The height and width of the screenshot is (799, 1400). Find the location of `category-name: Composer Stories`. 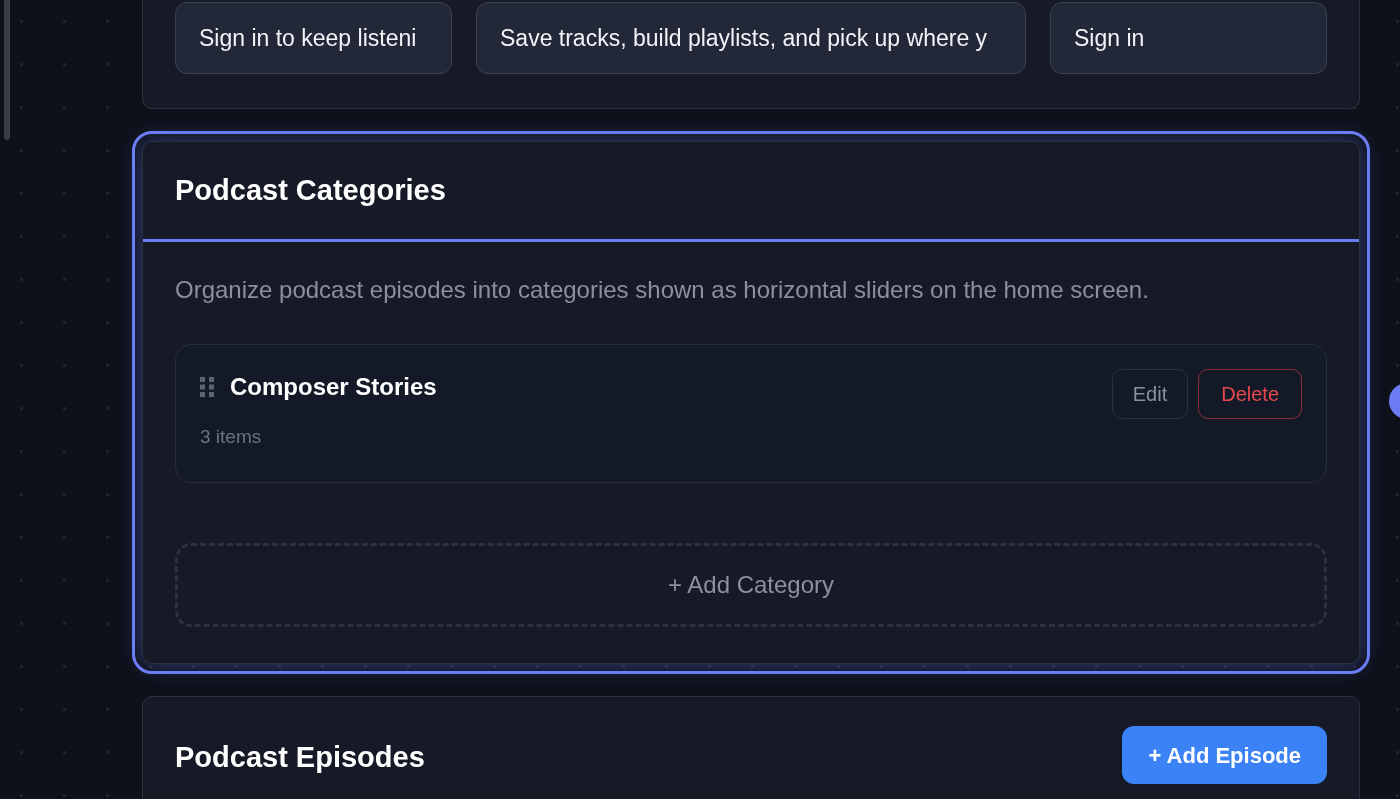

category-name: Composer Stories is located at coordinates (333, 387).